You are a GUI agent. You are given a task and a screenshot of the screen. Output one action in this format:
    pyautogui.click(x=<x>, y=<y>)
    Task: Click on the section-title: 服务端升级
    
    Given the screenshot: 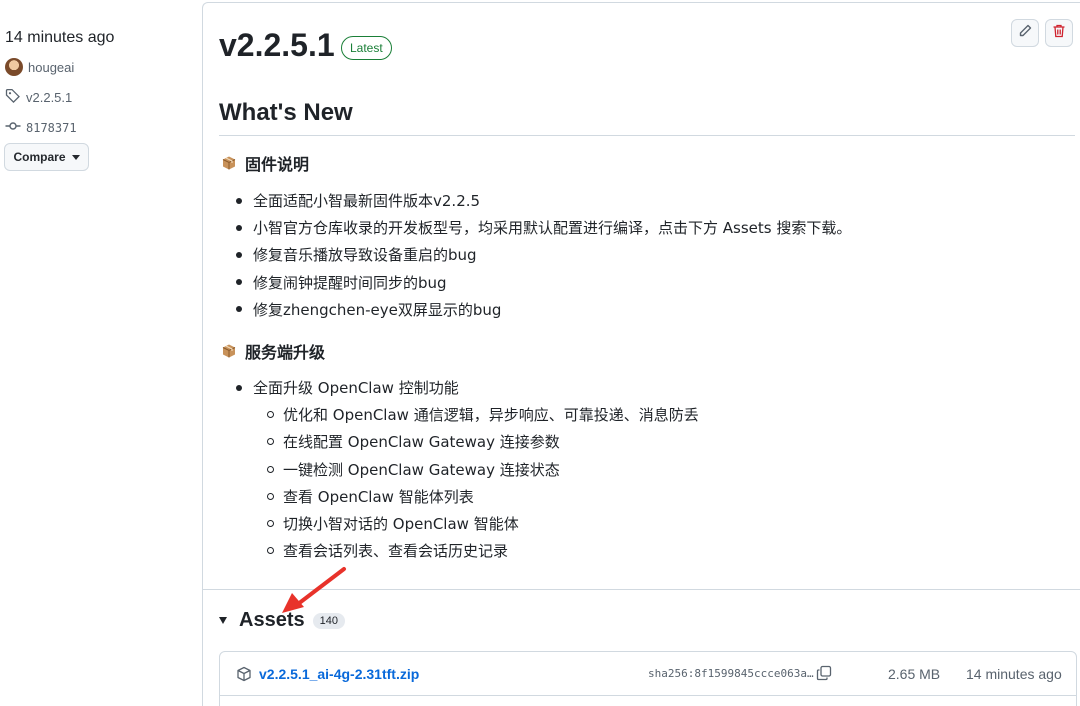 What is the action you would take?
    pyautogui.click(x=285, y=353)
    